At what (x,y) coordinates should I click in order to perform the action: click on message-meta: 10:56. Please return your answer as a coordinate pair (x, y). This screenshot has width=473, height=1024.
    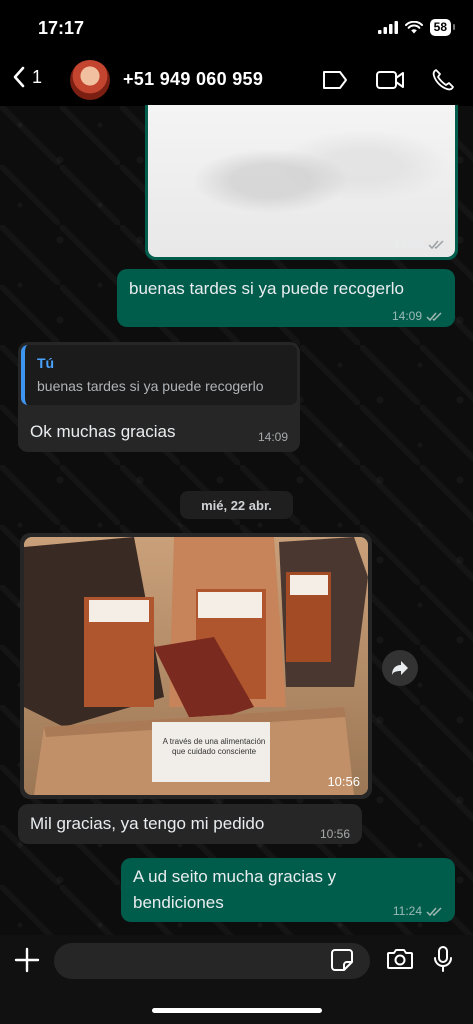
    Looking at the image, I should click on (335, 834).